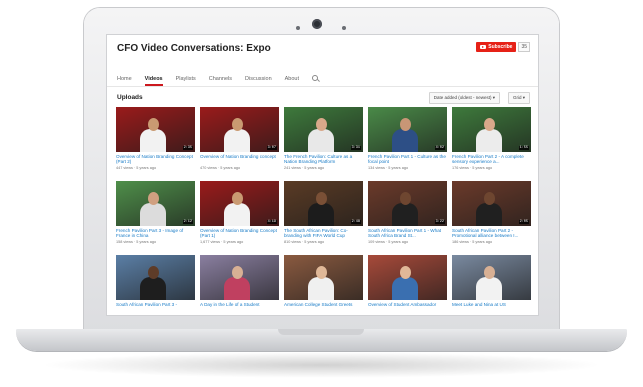 Image resolution: width=643 pixels, height=387 pixels. What do you see at coordinates (239, 159) in the screenshot?
I see `video-title-link: Overview of Nation Branding concept` at bounding box center [239, 159].